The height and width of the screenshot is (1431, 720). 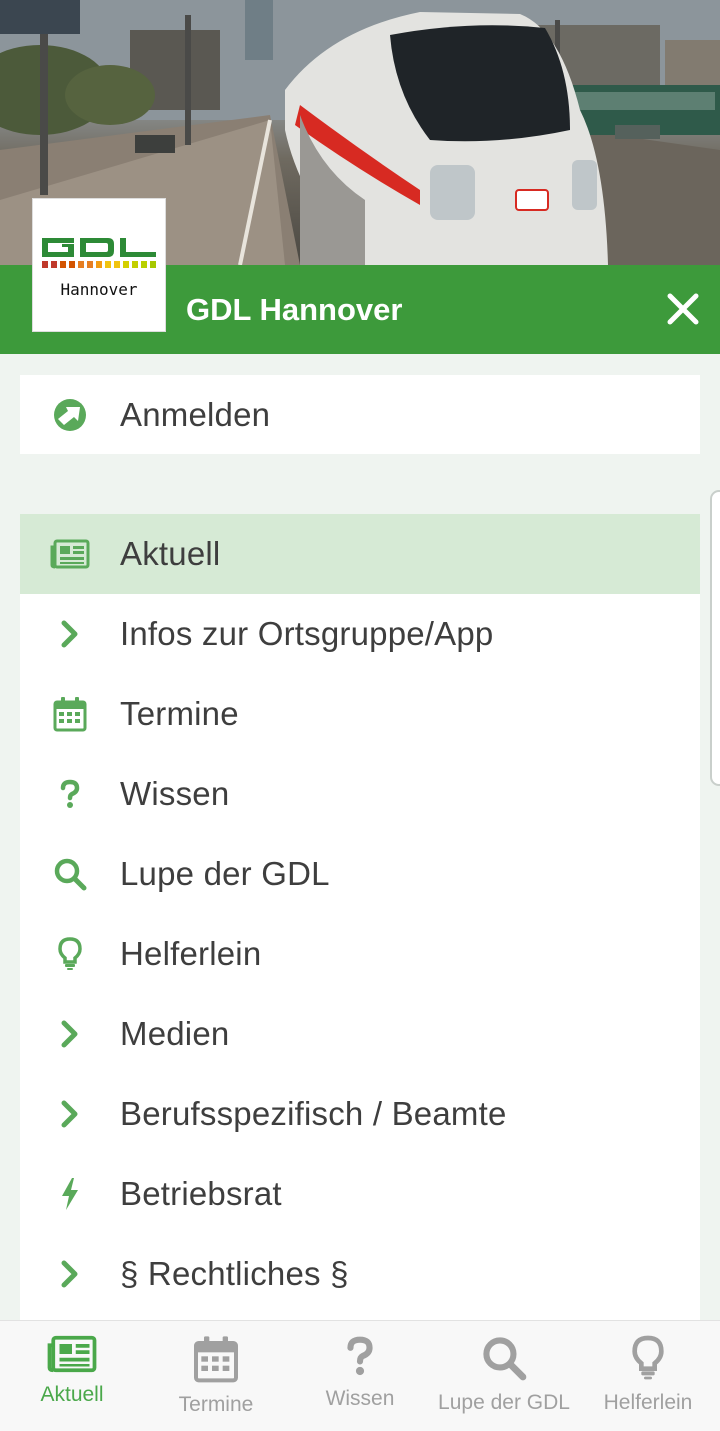 I want to click on tab-termine: Termine, so click(x=216, y=1376).